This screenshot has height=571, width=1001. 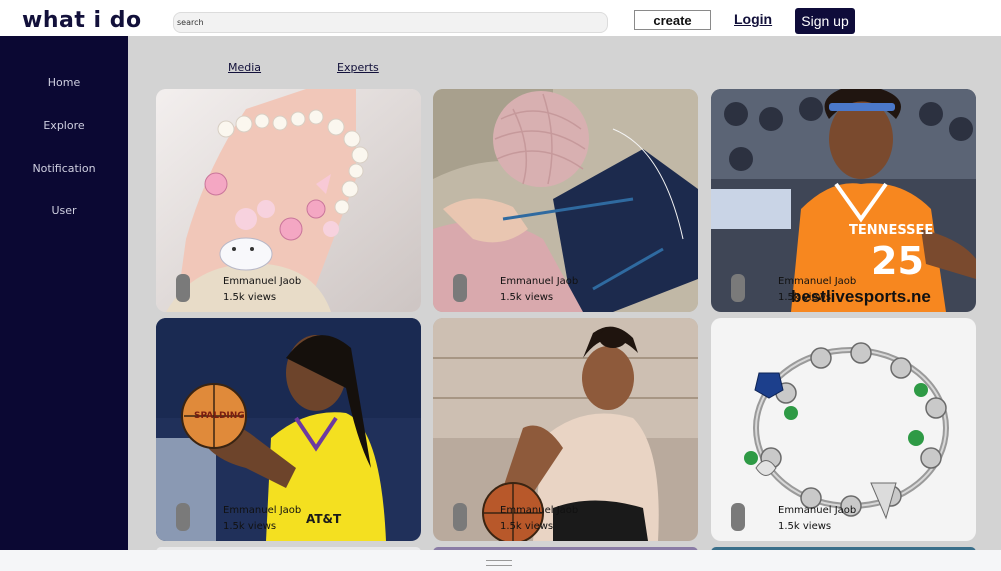 I want to click on top-bar: what i do create Login Sign up, so click(x=500, y=18).